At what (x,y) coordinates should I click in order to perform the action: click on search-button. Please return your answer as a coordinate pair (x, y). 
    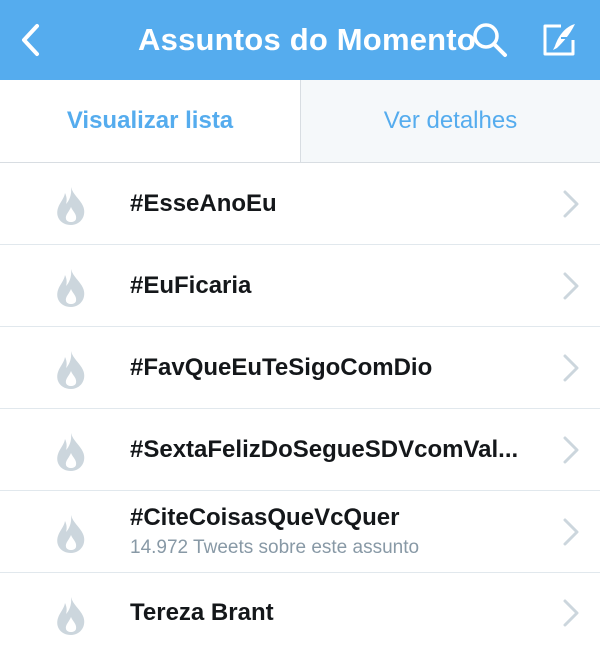
    Looking at the image, I should click on (490, 40).